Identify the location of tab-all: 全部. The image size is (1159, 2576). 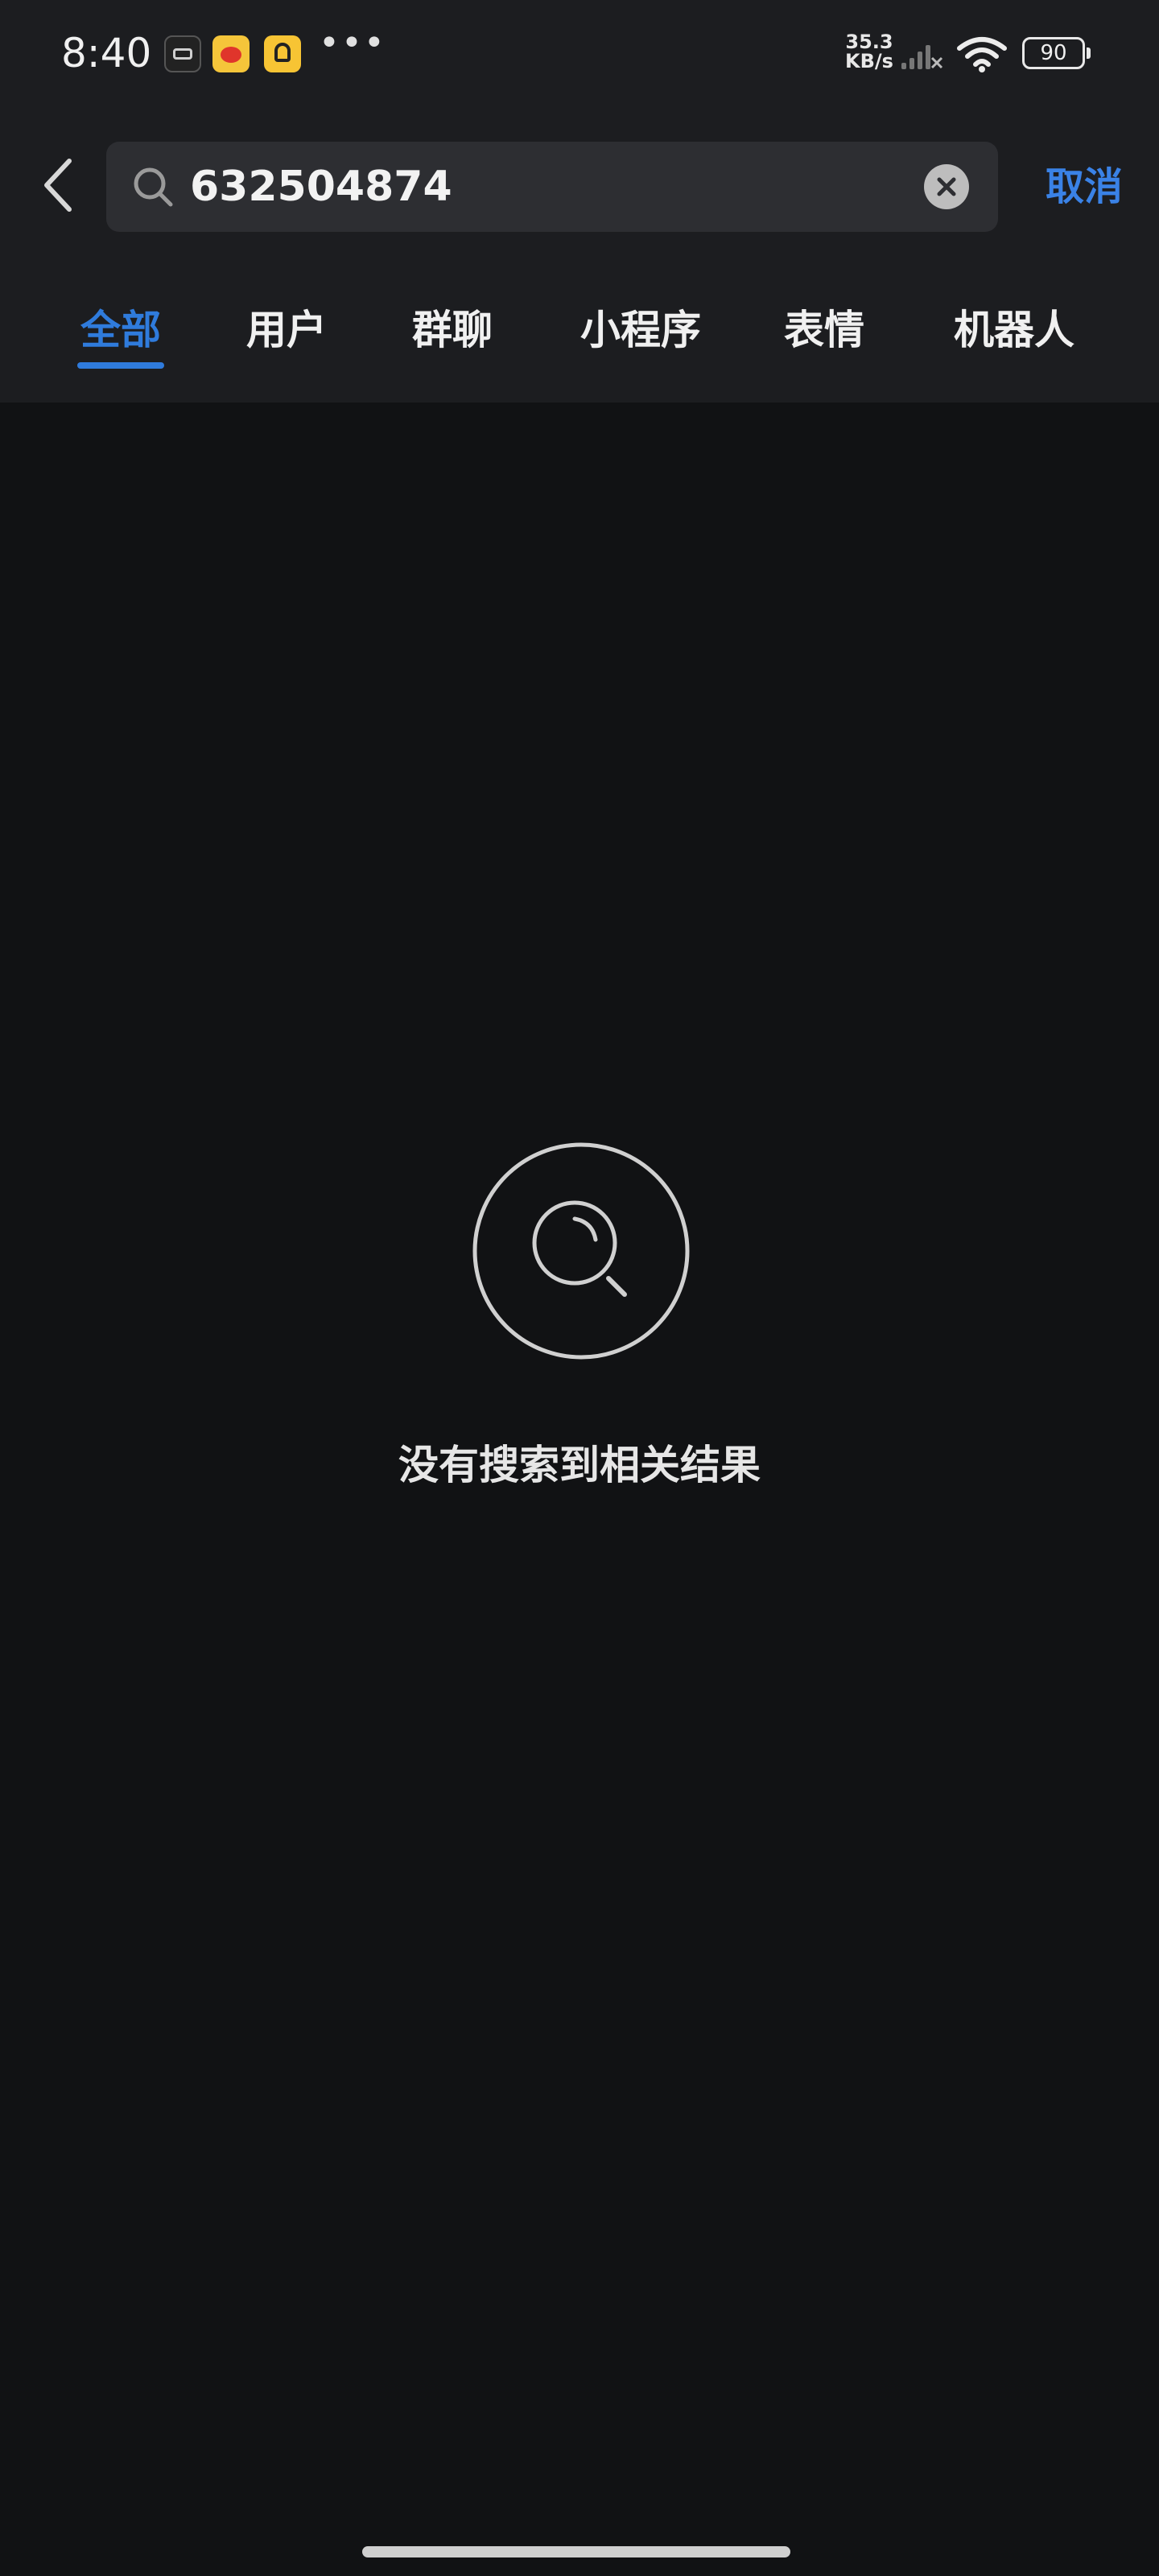
(120, 330).